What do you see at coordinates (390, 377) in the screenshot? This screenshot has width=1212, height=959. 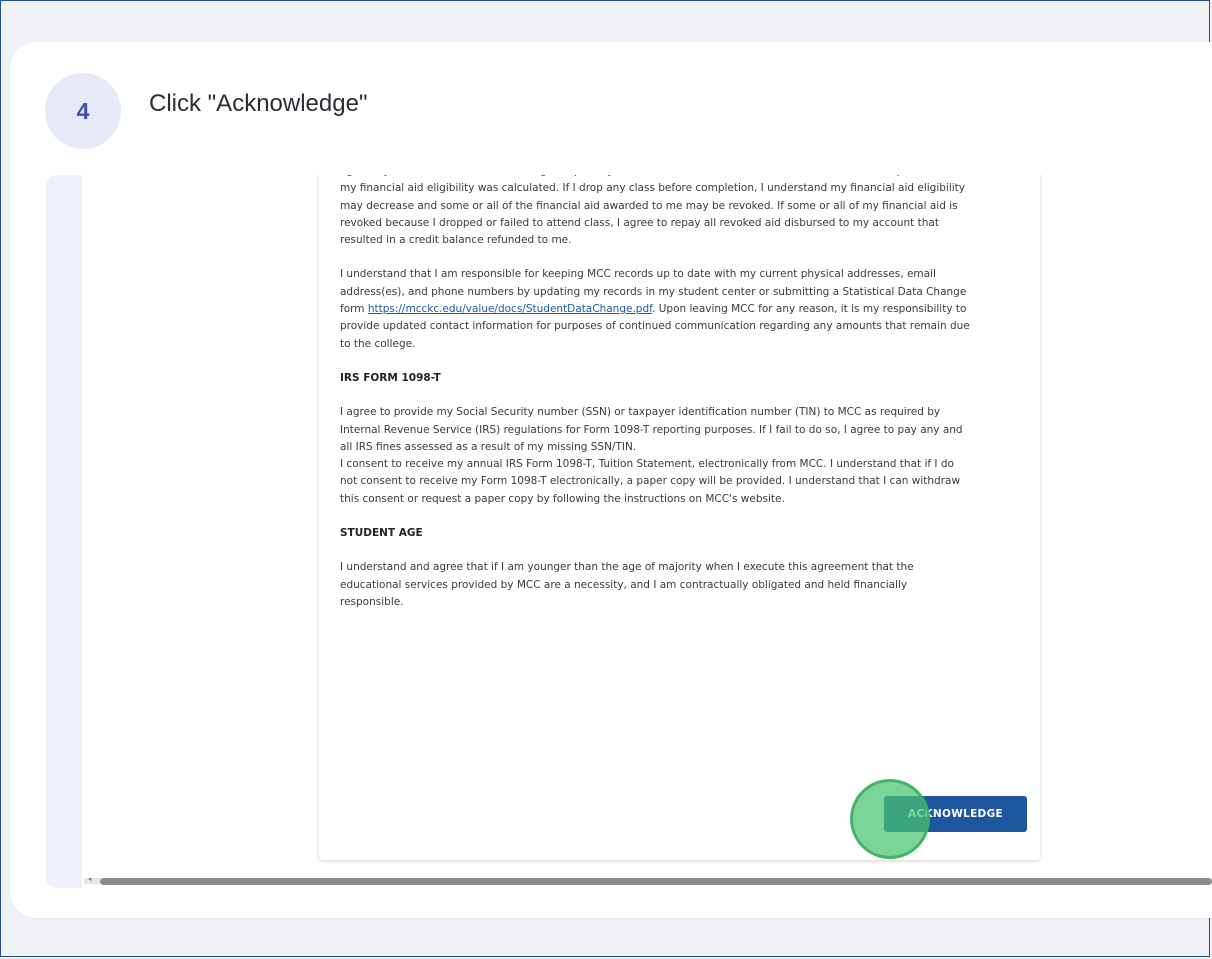 I see `heading-irs-form: IRS FORM 1098-T` at bounding box center [390, 377].